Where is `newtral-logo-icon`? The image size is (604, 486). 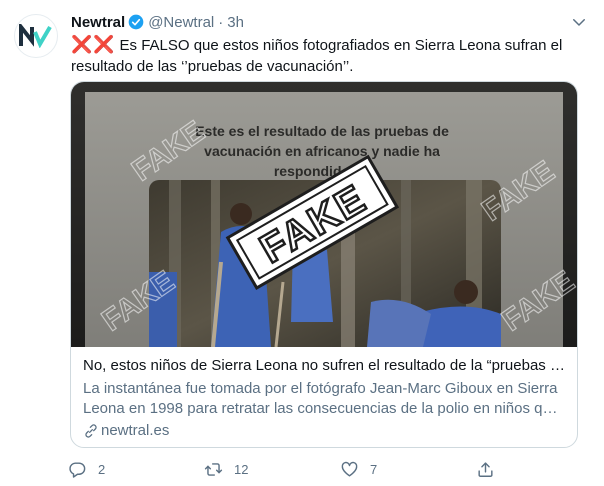 newtral-logo-icon is located at coordinates (35, 36).